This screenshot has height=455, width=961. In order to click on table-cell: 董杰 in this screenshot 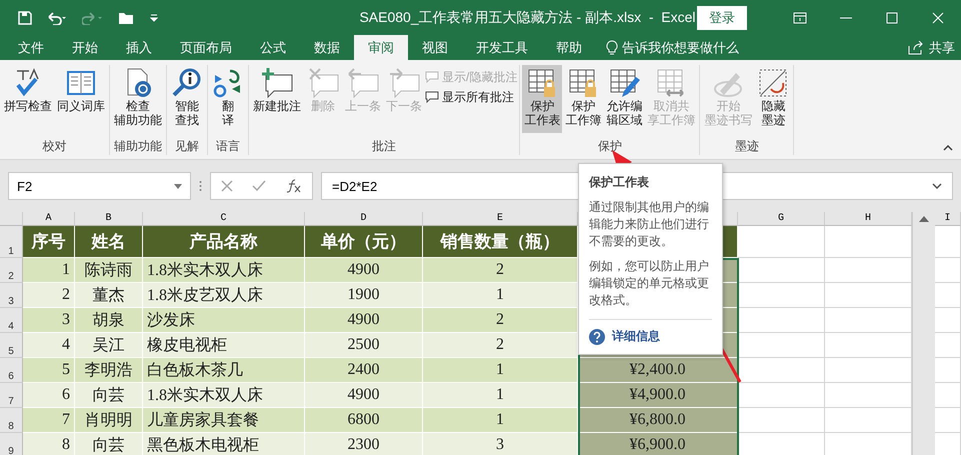, I will do `click(109, 295)`.